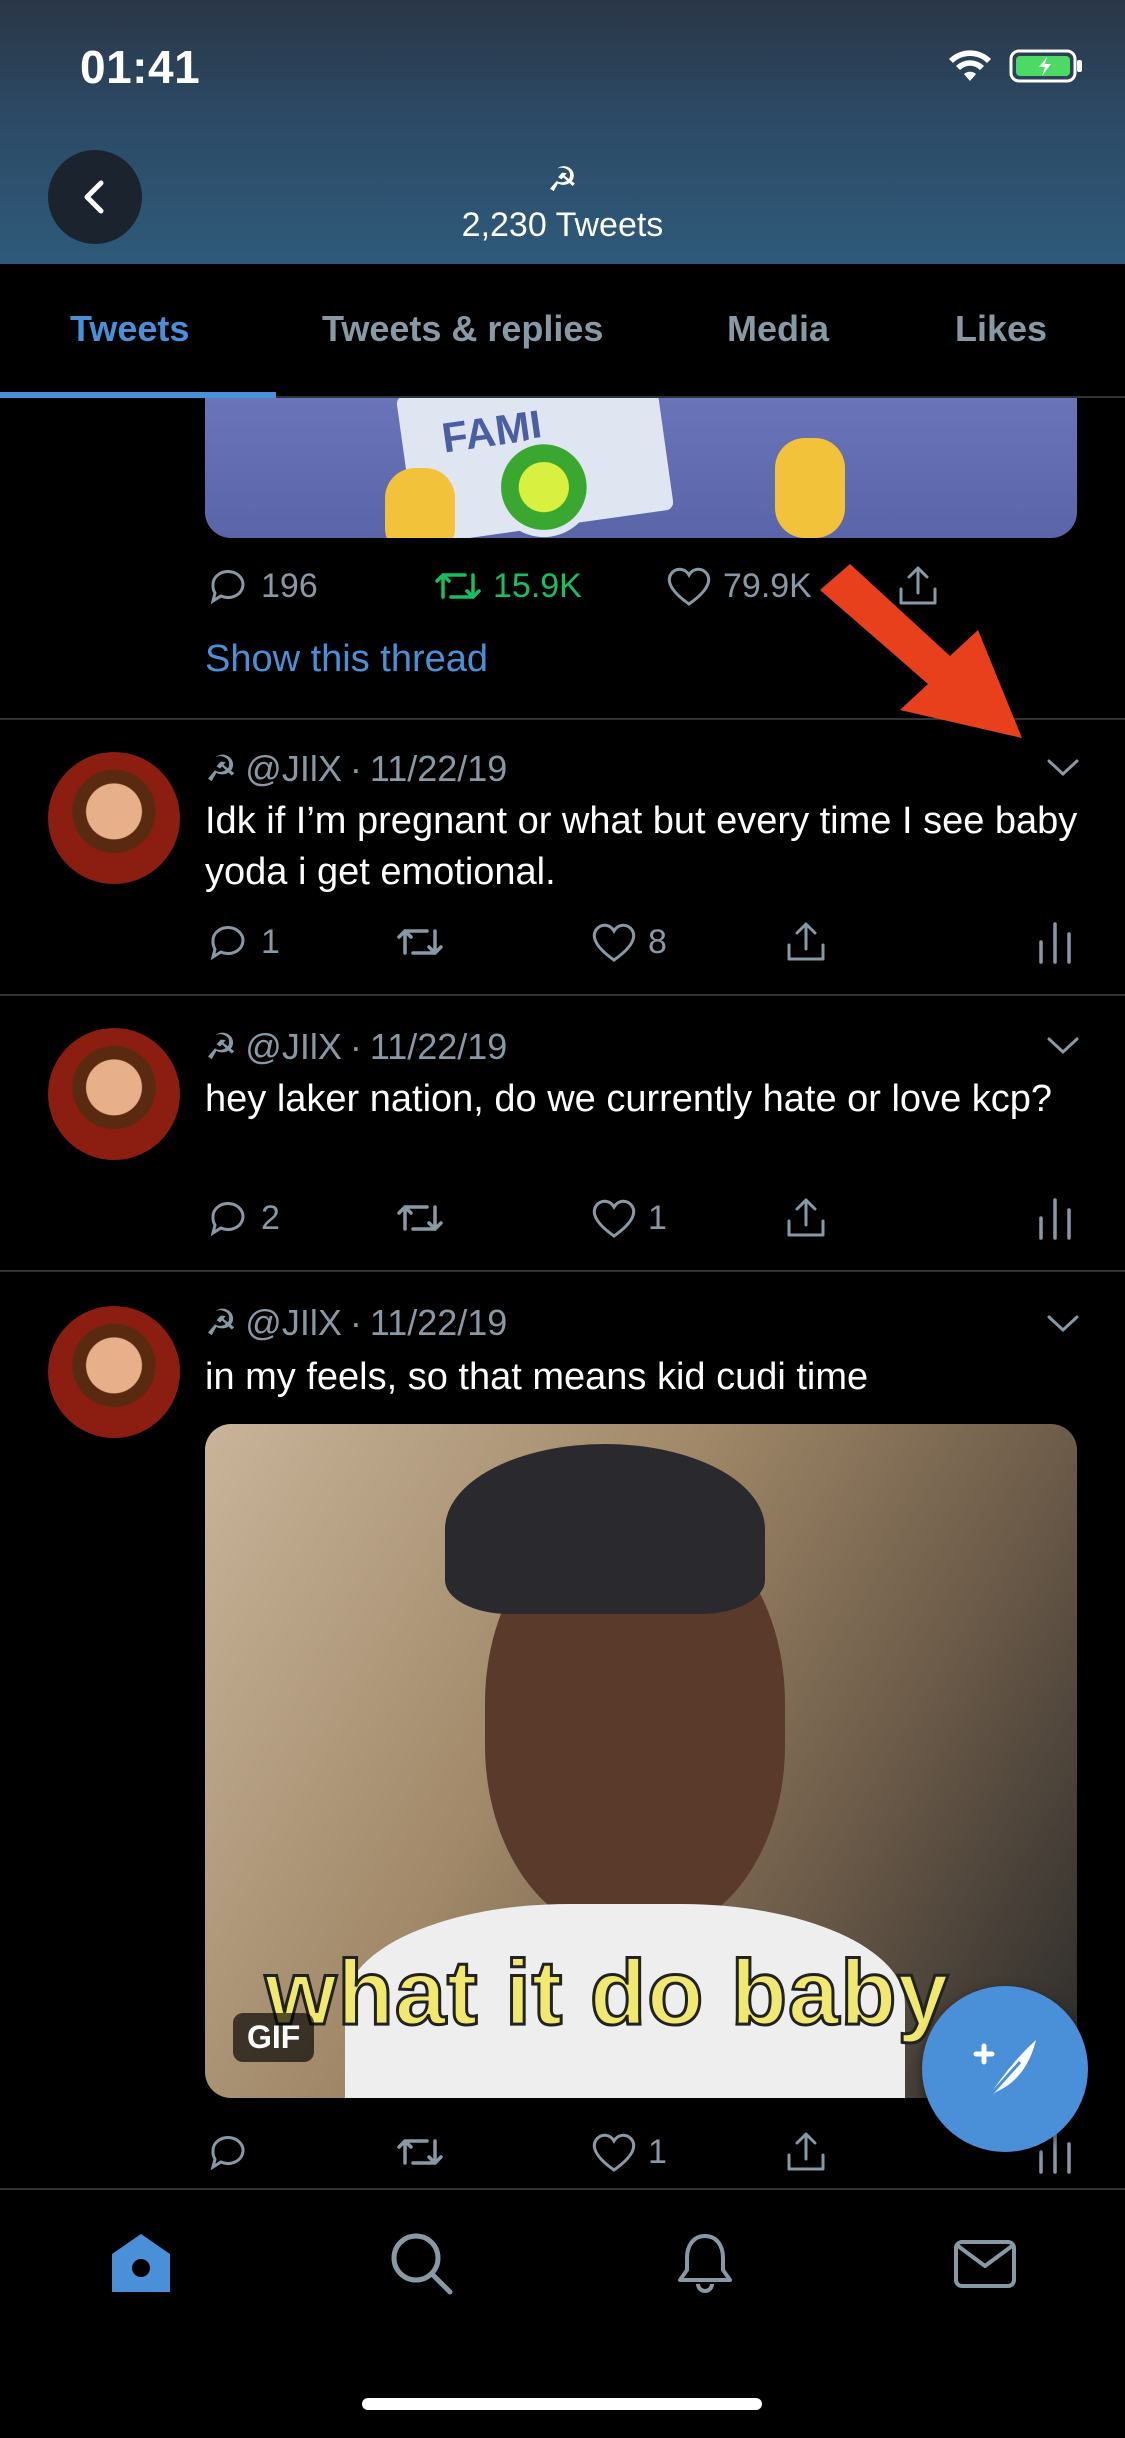 This screenshot has height=2438, width=1125. Describe the element at coordinates (778, 329) in the screenshot. I see `tab-media: Media` at that location.